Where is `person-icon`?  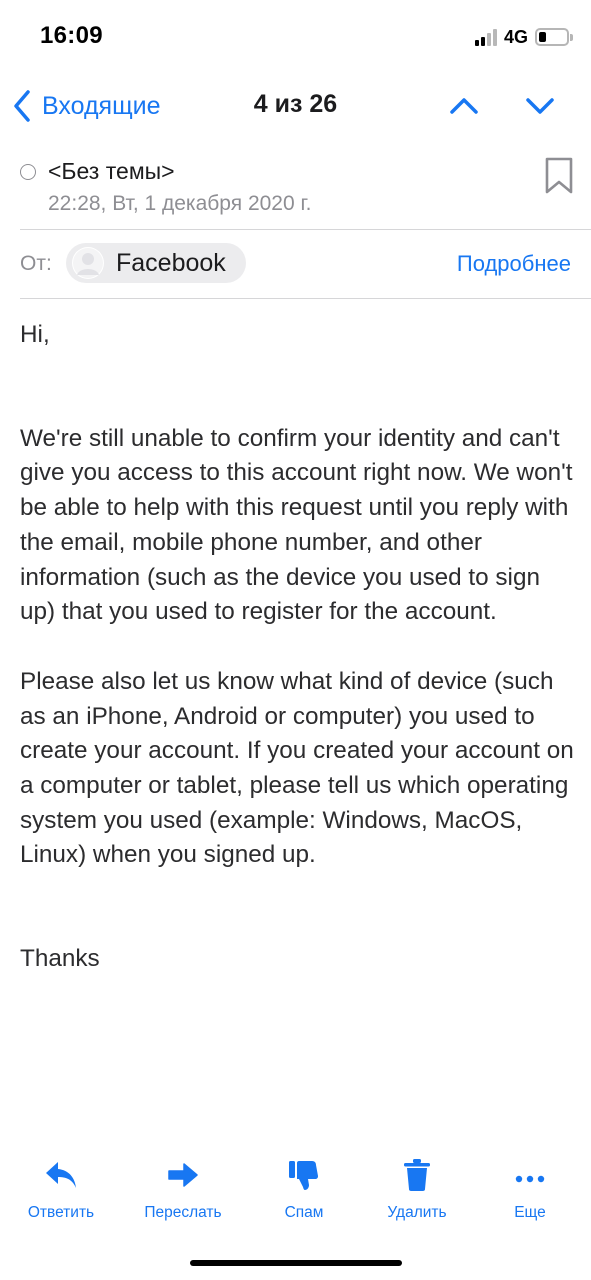
person-icon is located at coordinates (88, 263).